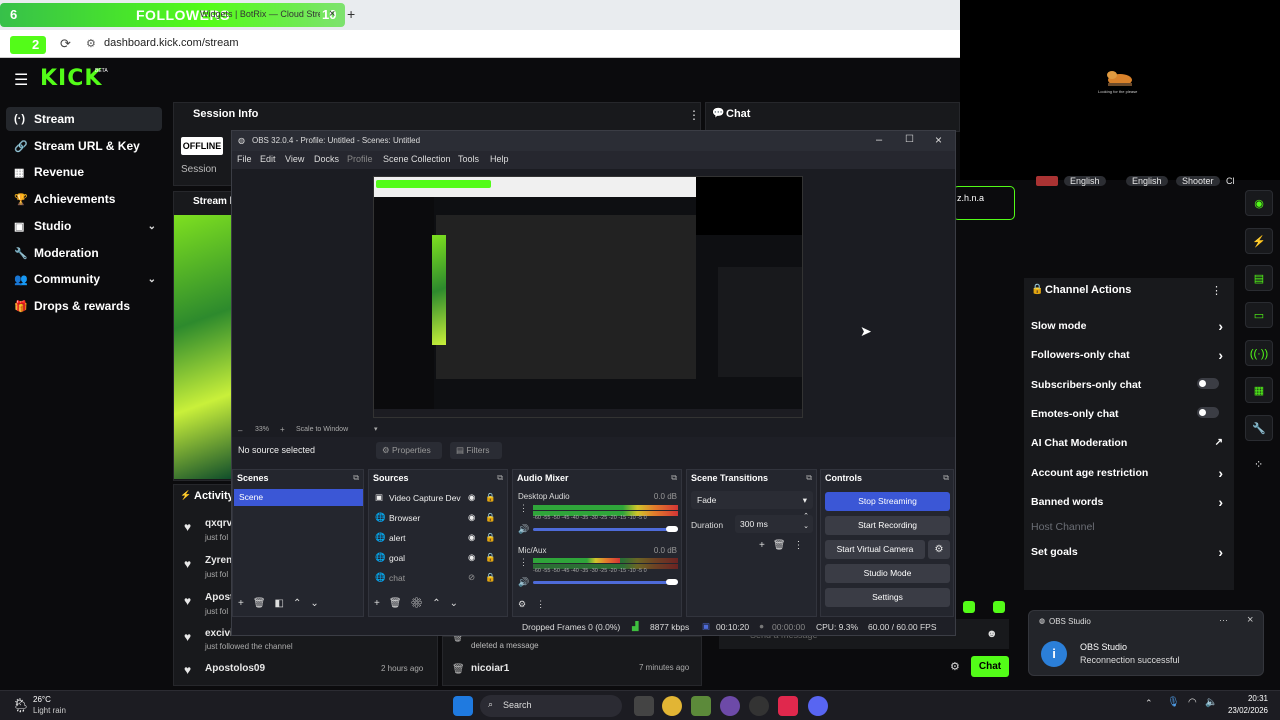  I want to click on sidebar-item-studio: ▣ Studio ⌄, so click(84, 226).